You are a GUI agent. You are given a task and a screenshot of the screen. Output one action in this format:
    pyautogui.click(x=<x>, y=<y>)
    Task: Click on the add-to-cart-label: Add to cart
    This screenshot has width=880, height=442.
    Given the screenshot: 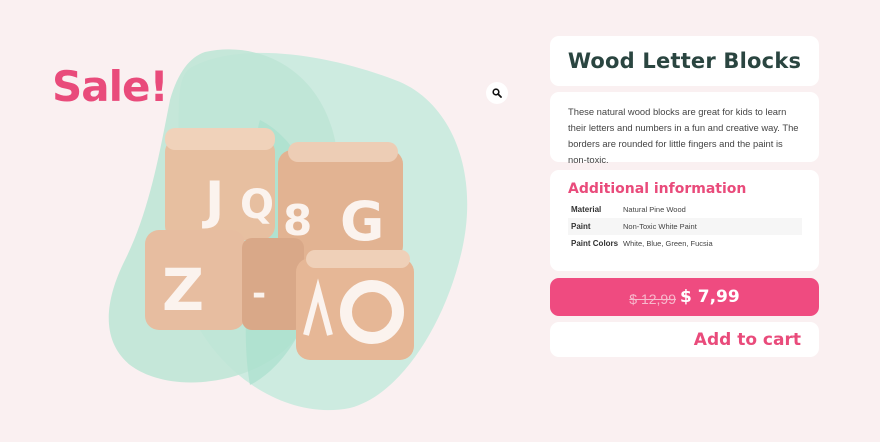 What is the action you would take?
    pyautogui.click(x=747, y=339)
    